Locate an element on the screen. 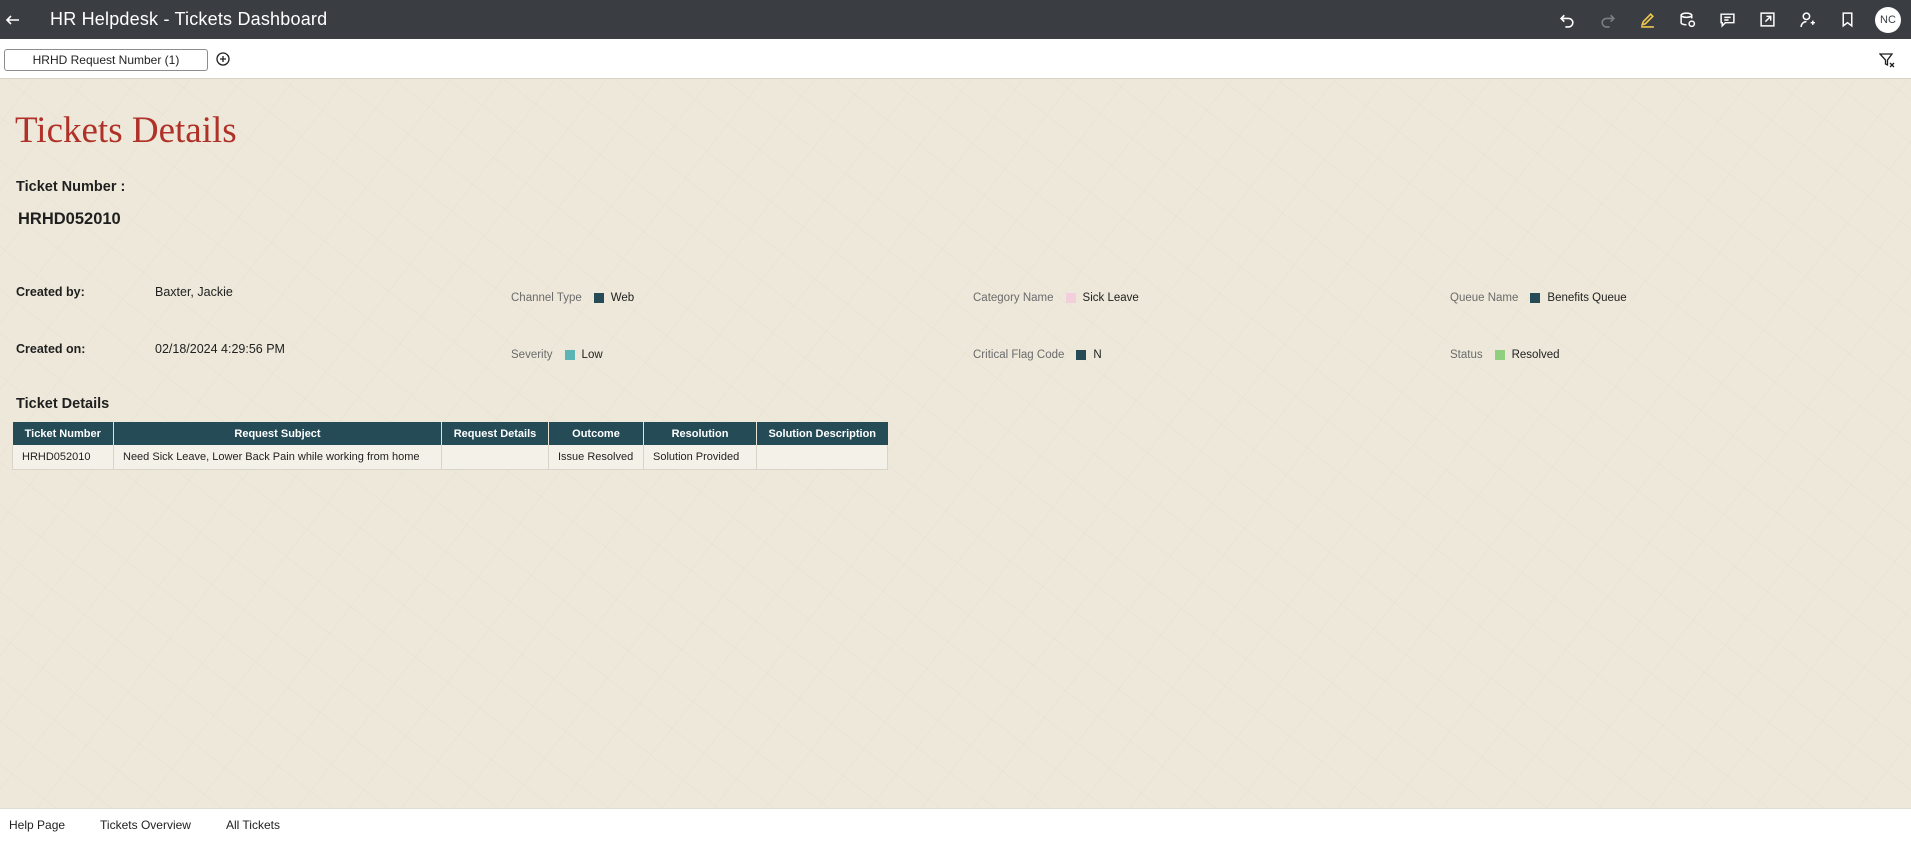 The image size is (1911, 841). status-attribute: Status Resolved is located at coordinates (1505, 355).